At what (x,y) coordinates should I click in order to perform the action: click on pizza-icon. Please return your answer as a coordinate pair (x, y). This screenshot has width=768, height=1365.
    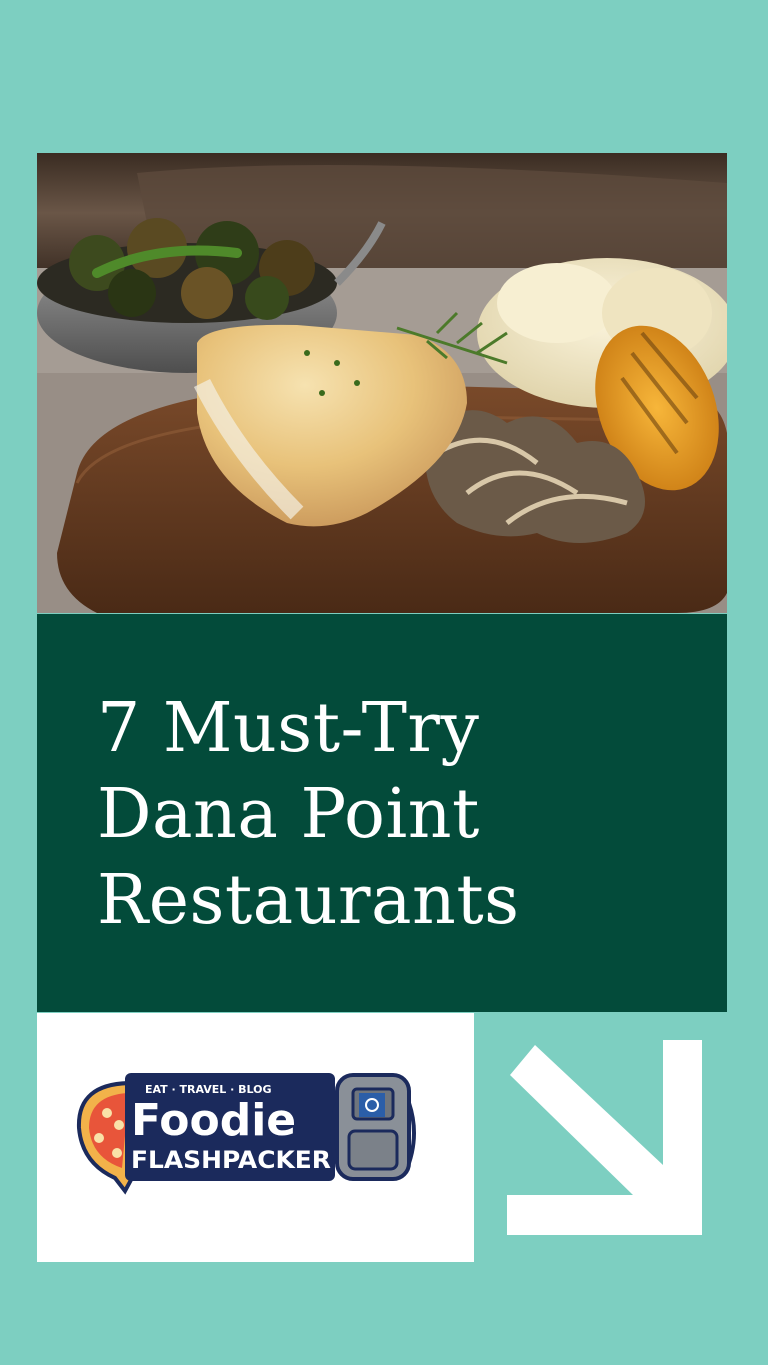
    Looking at the image, I should click on (105, 1137).